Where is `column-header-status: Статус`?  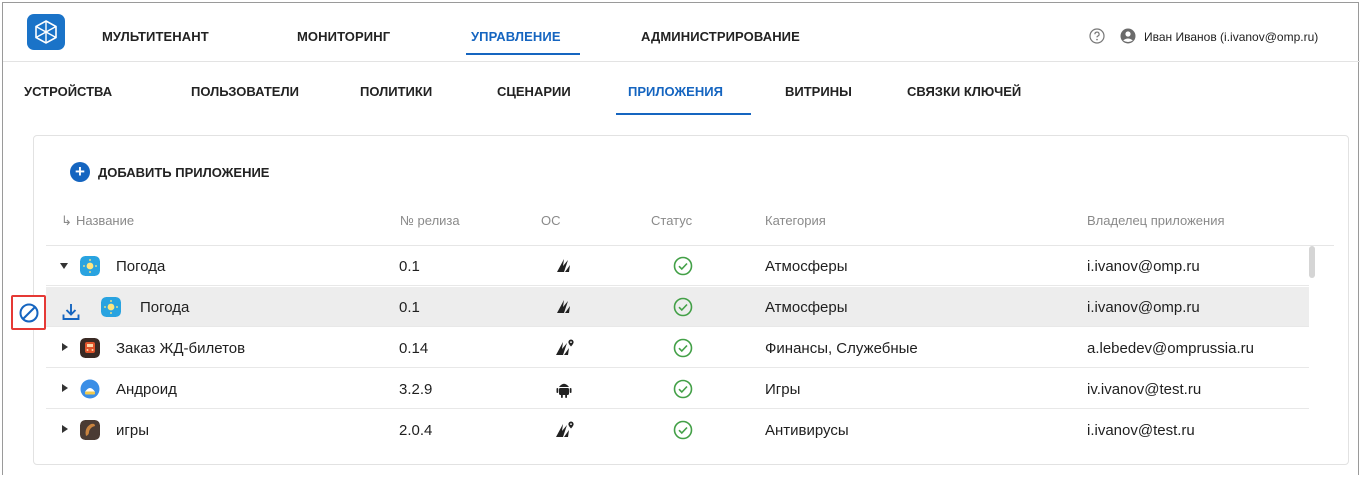
column-header-status: Статус is located at coordinates (671, 220).